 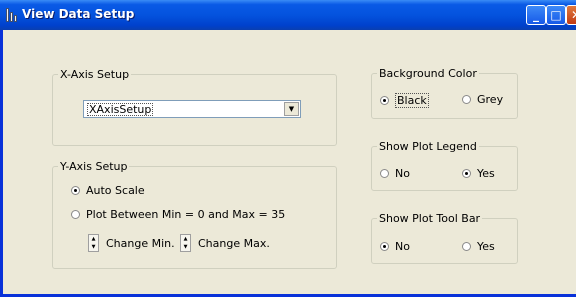 I want to click on background-color-title: Background Color, so click(x=428, y=73).